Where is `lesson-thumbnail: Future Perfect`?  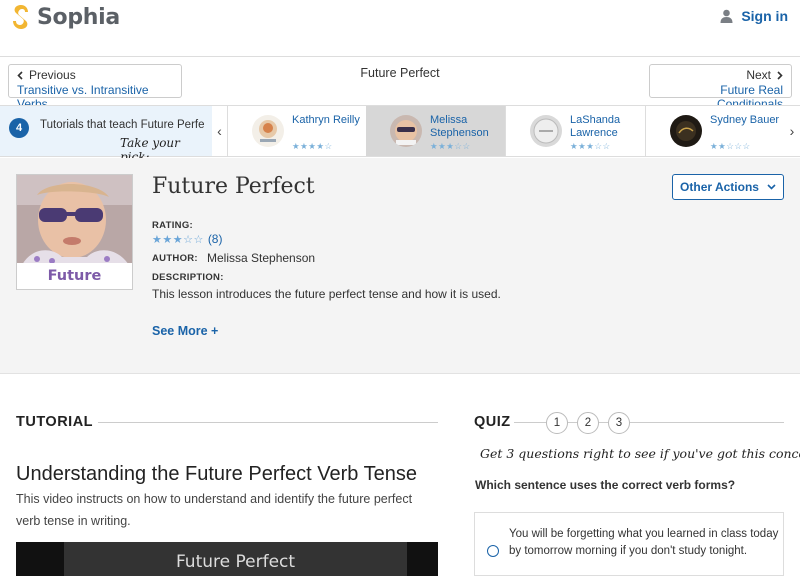 lesson-thumbnail: Future Perfect is located at coordinates (74, 232).